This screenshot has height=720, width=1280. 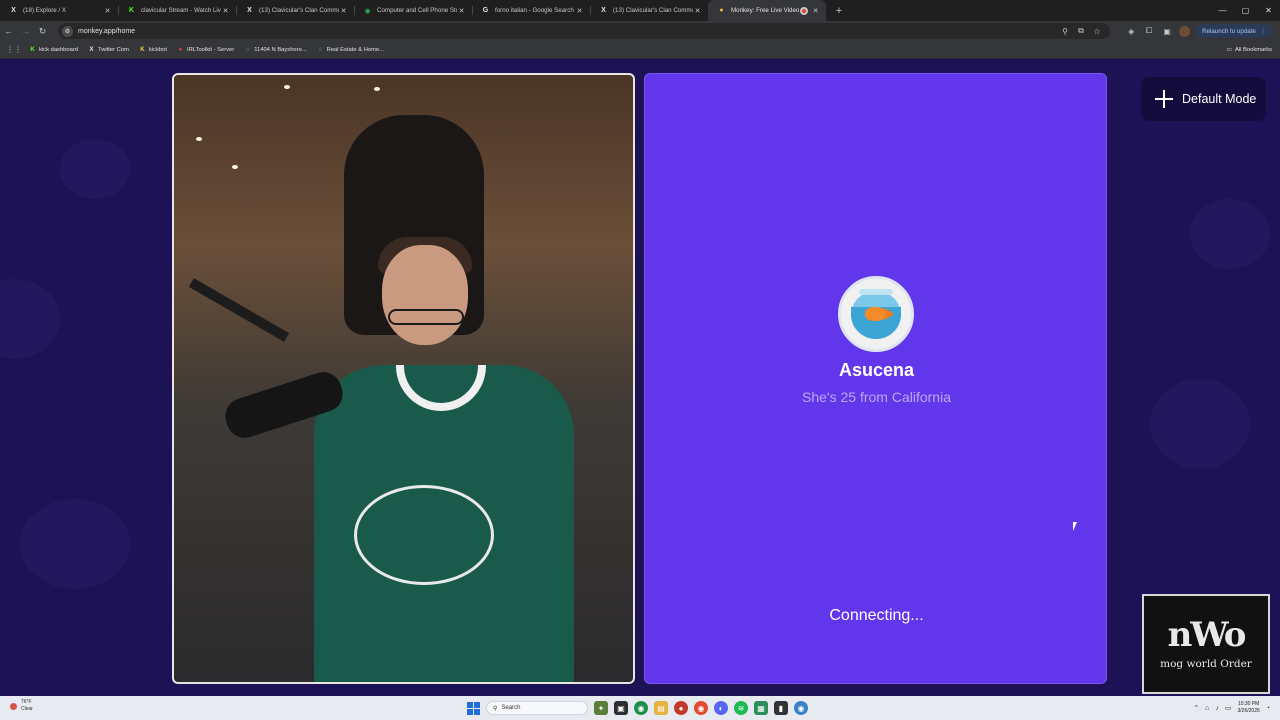 I want to click on apps-grid-icon: ⋮⋮, so click(x=15, y=49).